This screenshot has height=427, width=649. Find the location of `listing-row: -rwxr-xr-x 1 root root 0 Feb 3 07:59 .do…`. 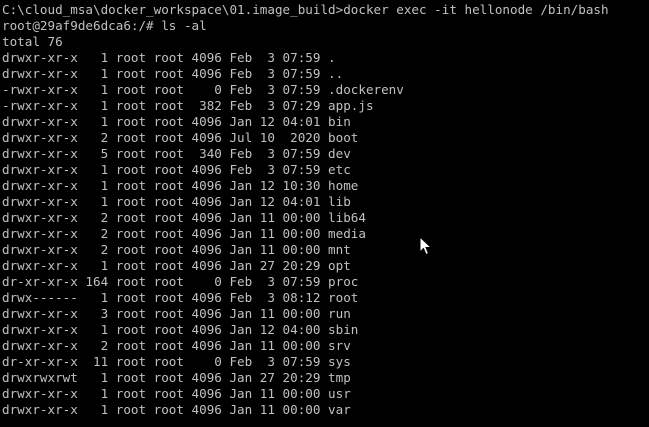

listing-row: -rwxr-xr-x 1 root root 0 Feb 3 07:59 .do… is located at coordinates (203, 89).